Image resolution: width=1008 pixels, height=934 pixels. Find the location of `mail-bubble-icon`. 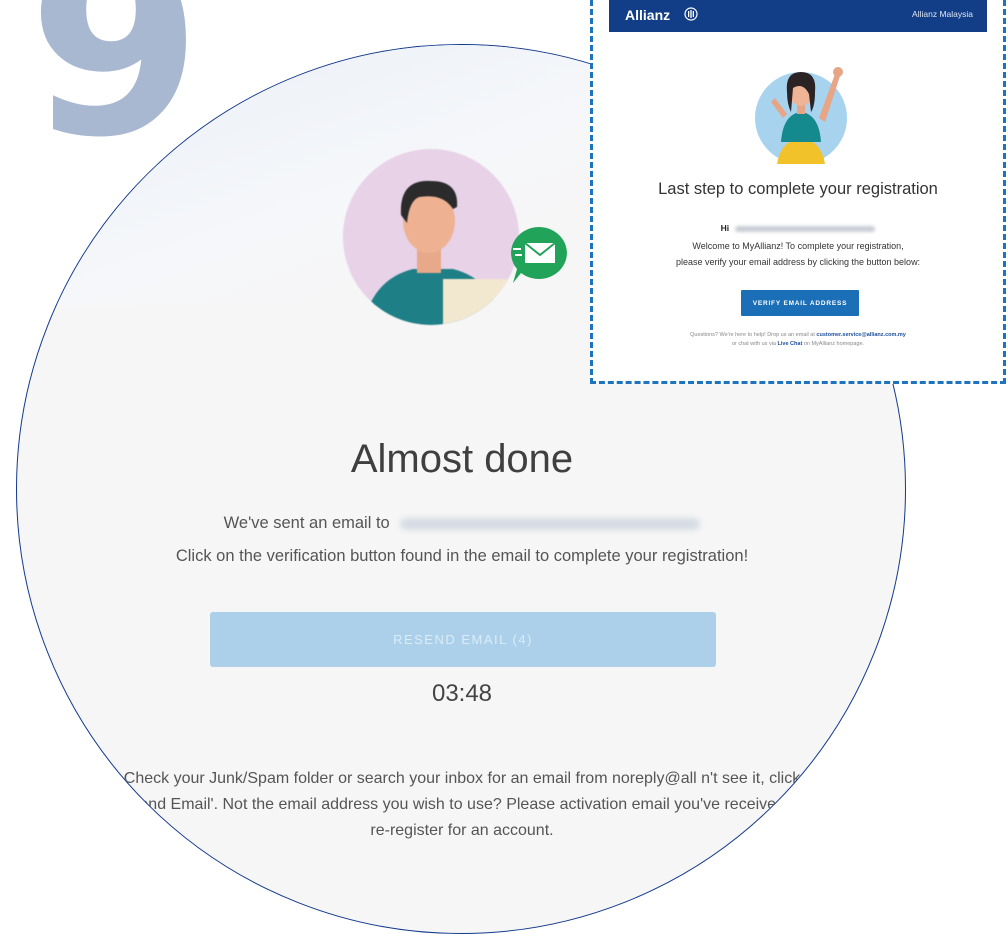

mail-bubble-icon is located at coordinates (539, 255).